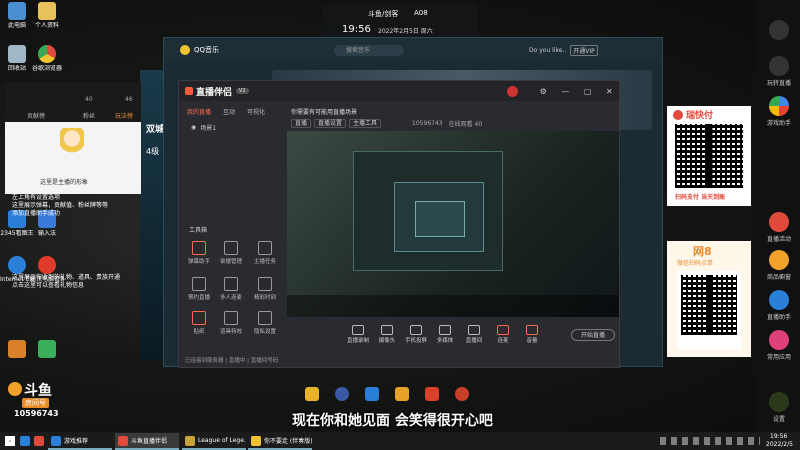  Describe the element at coordinates (512, 91) in the screenshot. I see `lc-avatar` at that location.